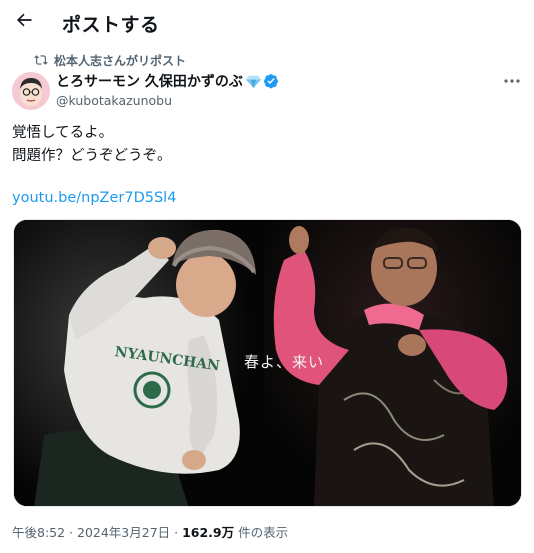 The width and height of the screenshot is (534, 553). What do you see at coordinates (267, 22) in the screenshot?
I see `top-bar: ポストする` at bounding box center [267, 22].